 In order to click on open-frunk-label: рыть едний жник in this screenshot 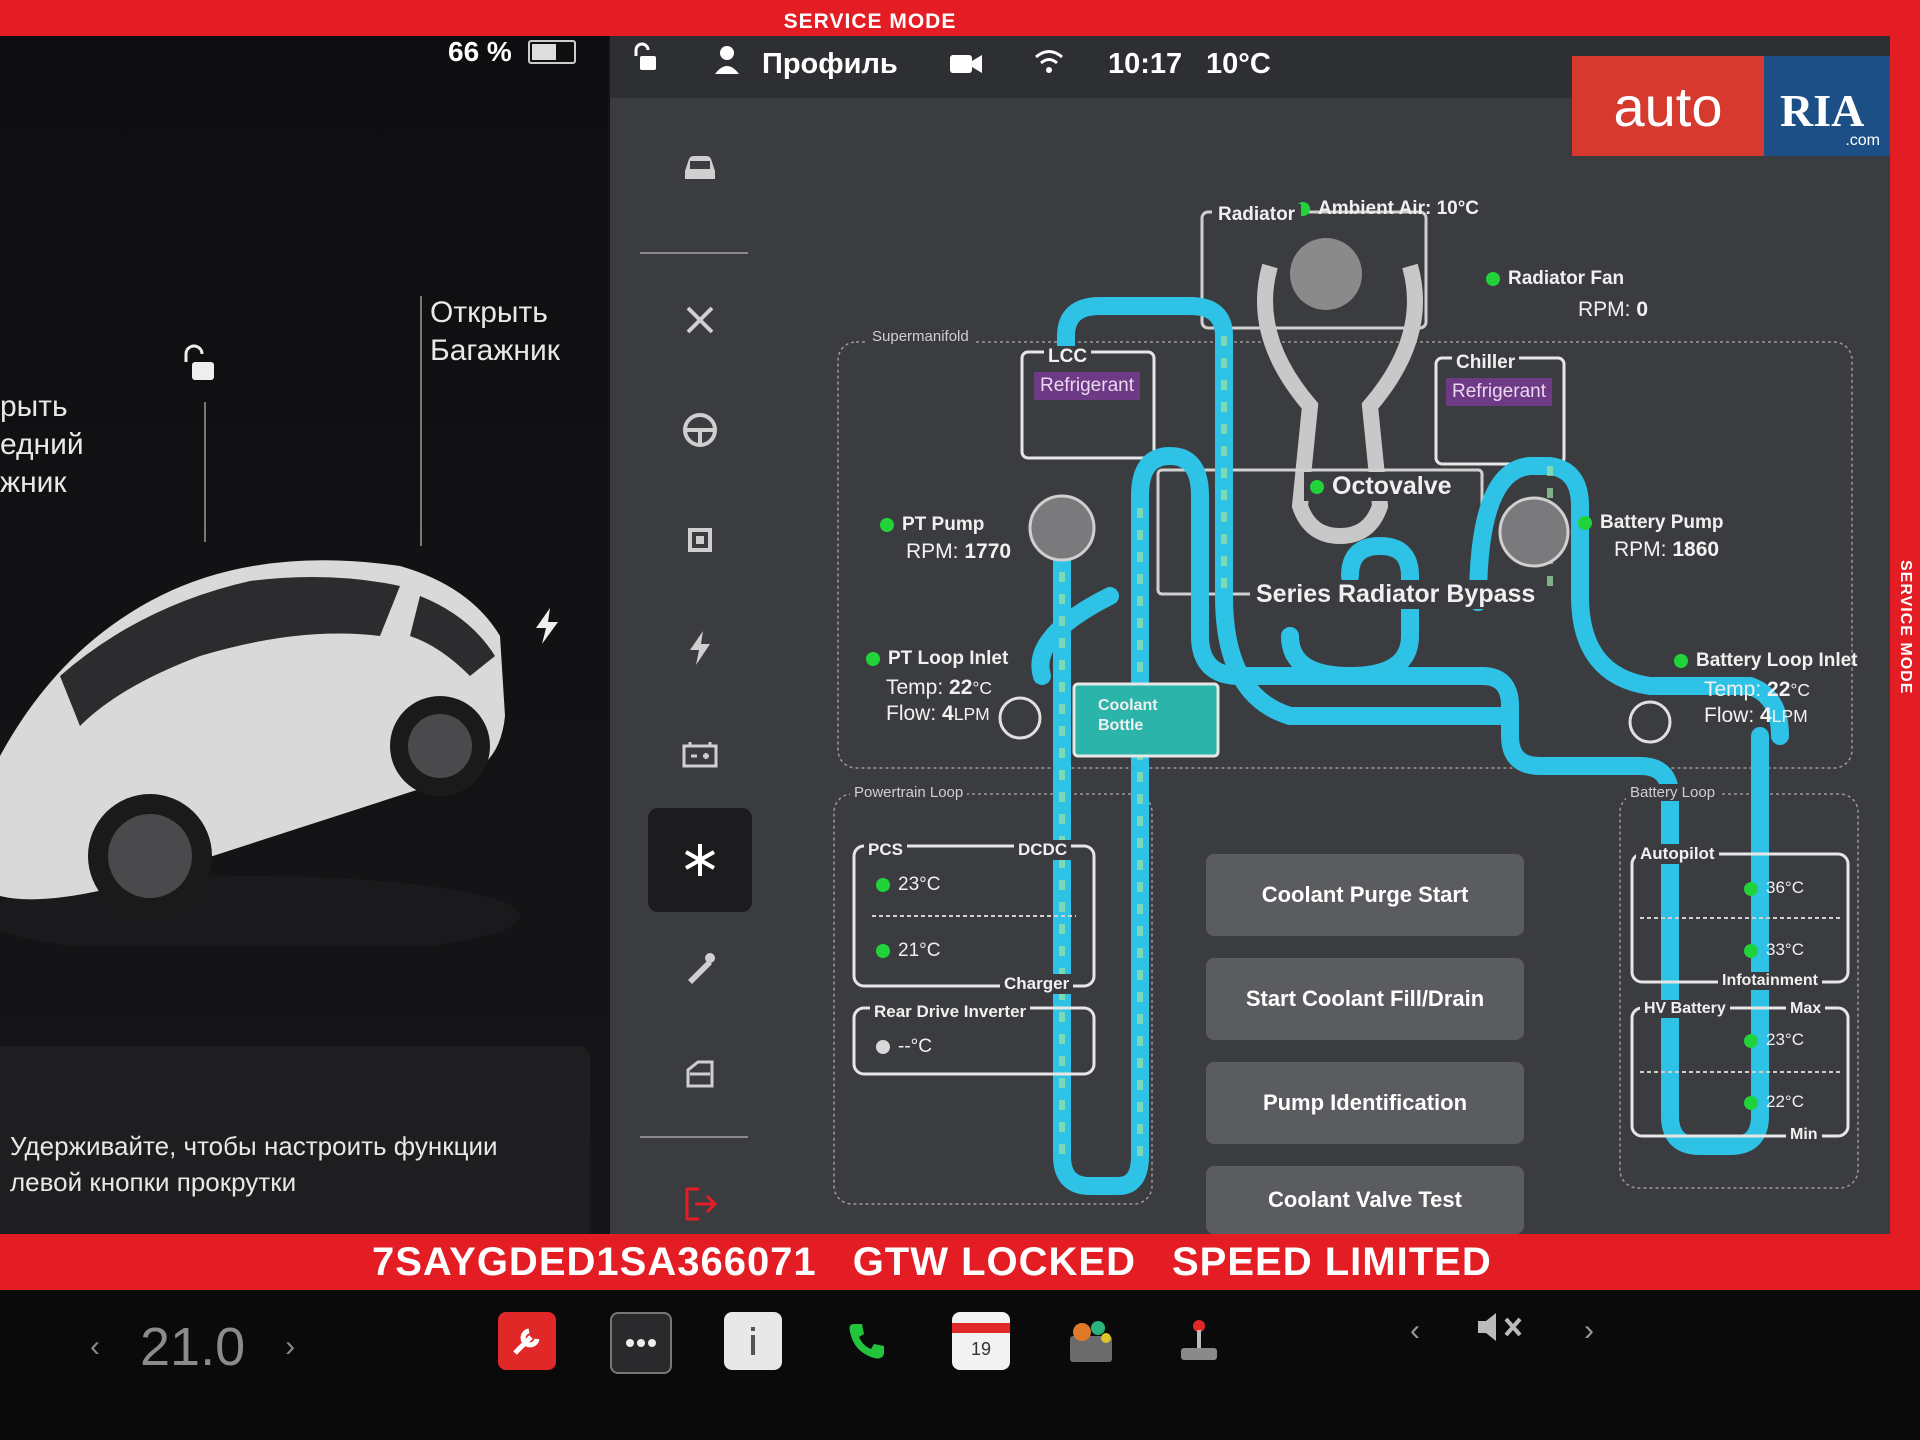, I will do `click(42, 445)`.